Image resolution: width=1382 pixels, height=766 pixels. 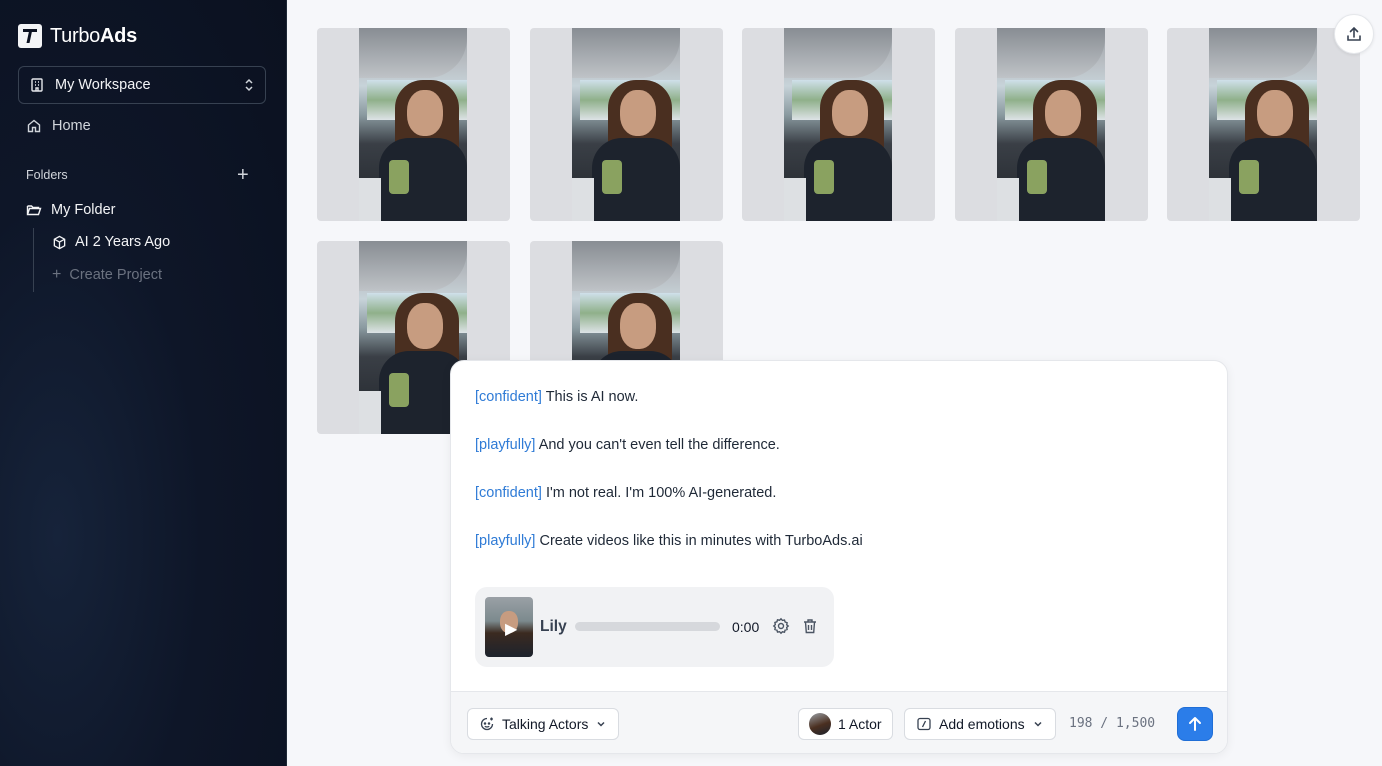 I want to click on home-icon, so click(x=34, y=126).